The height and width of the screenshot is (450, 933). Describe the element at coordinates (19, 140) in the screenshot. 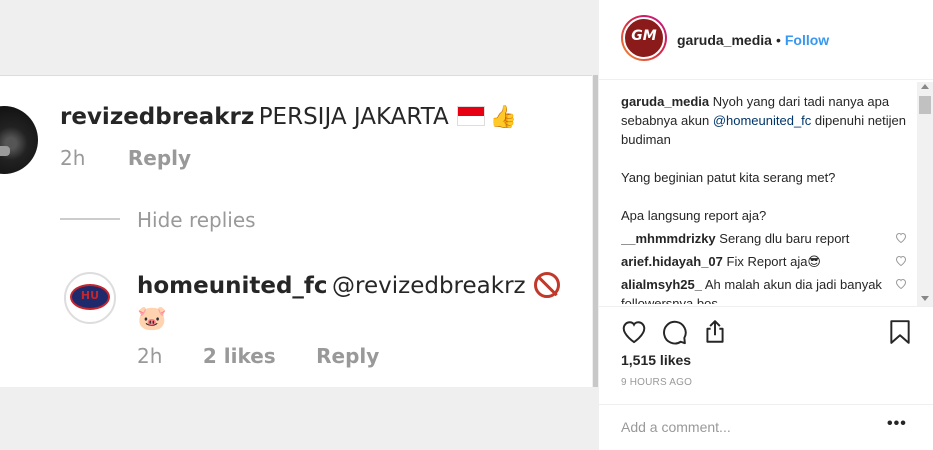

I see `revizedbreakrz-avatar` at that location.